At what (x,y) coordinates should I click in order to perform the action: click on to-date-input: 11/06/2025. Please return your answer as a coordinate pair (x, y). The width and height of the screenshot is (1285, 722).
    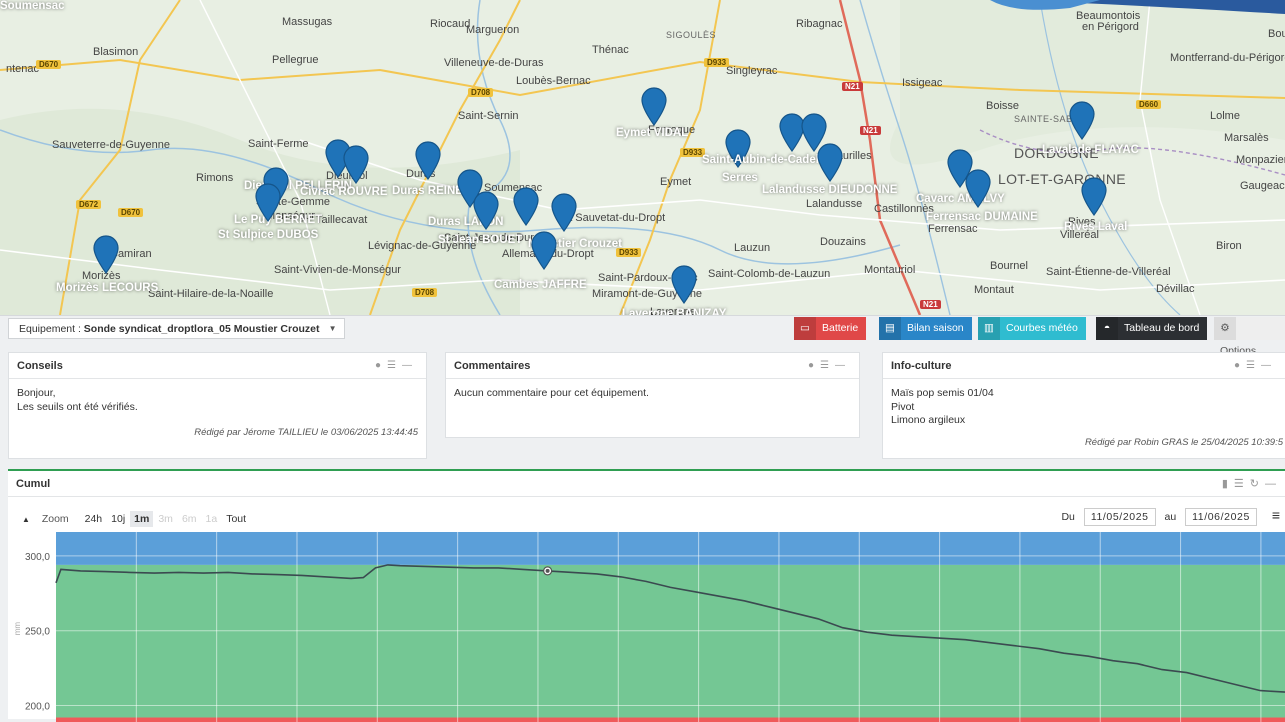
    Looking at the image, I should click on (1221, 517).